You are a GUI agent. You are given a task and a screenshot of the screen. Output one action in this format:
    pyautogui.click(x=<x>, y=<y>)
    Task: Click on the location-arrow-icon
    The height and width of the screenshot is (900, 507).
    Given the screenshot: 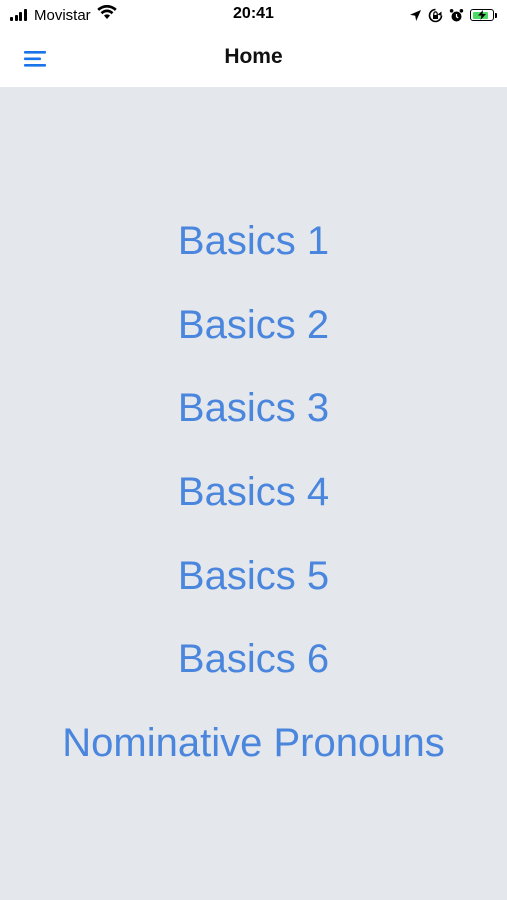 What is the action you would take?
    pyautogui.click(x=415, y=15)
    